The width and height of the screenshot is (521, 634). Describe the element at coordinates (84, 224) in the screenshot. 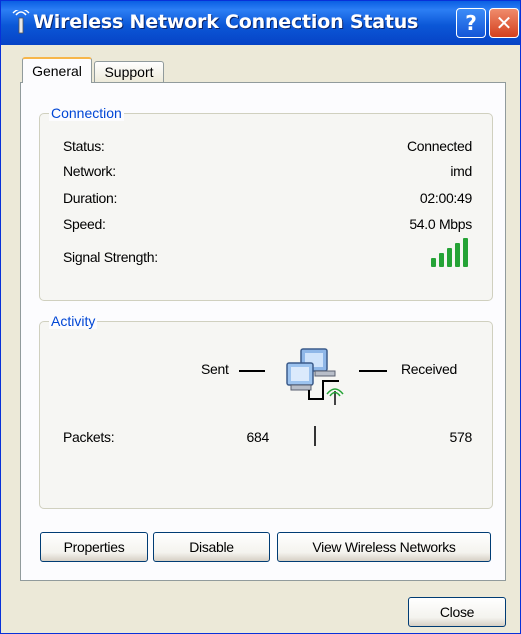

I see `speed-label: Speed:` at that location.